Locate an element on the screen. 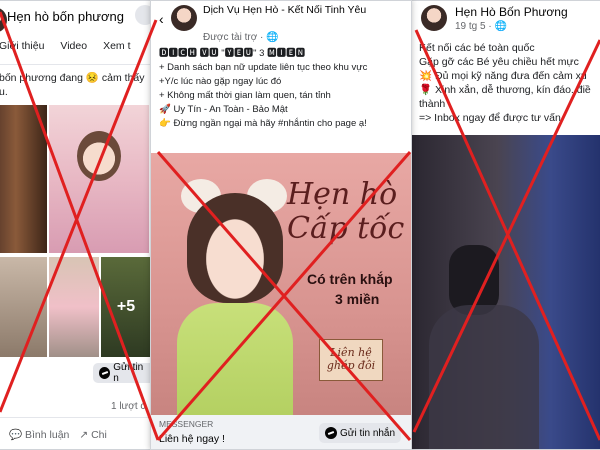 Image resolution: width=600 pixels, height=450 pixels. ad-cta-2: ghép đôi is located at coordinates (351, 365).